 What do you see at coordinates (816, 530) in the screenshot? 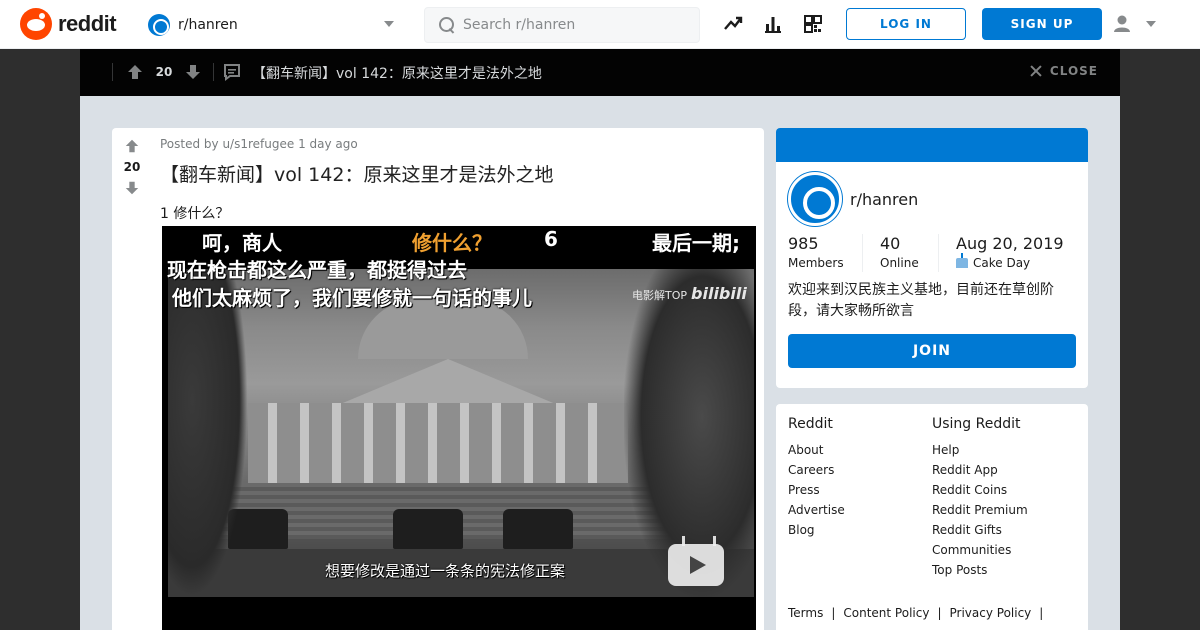
I see `footer-link: Blog` at bounding box center [816, 530].